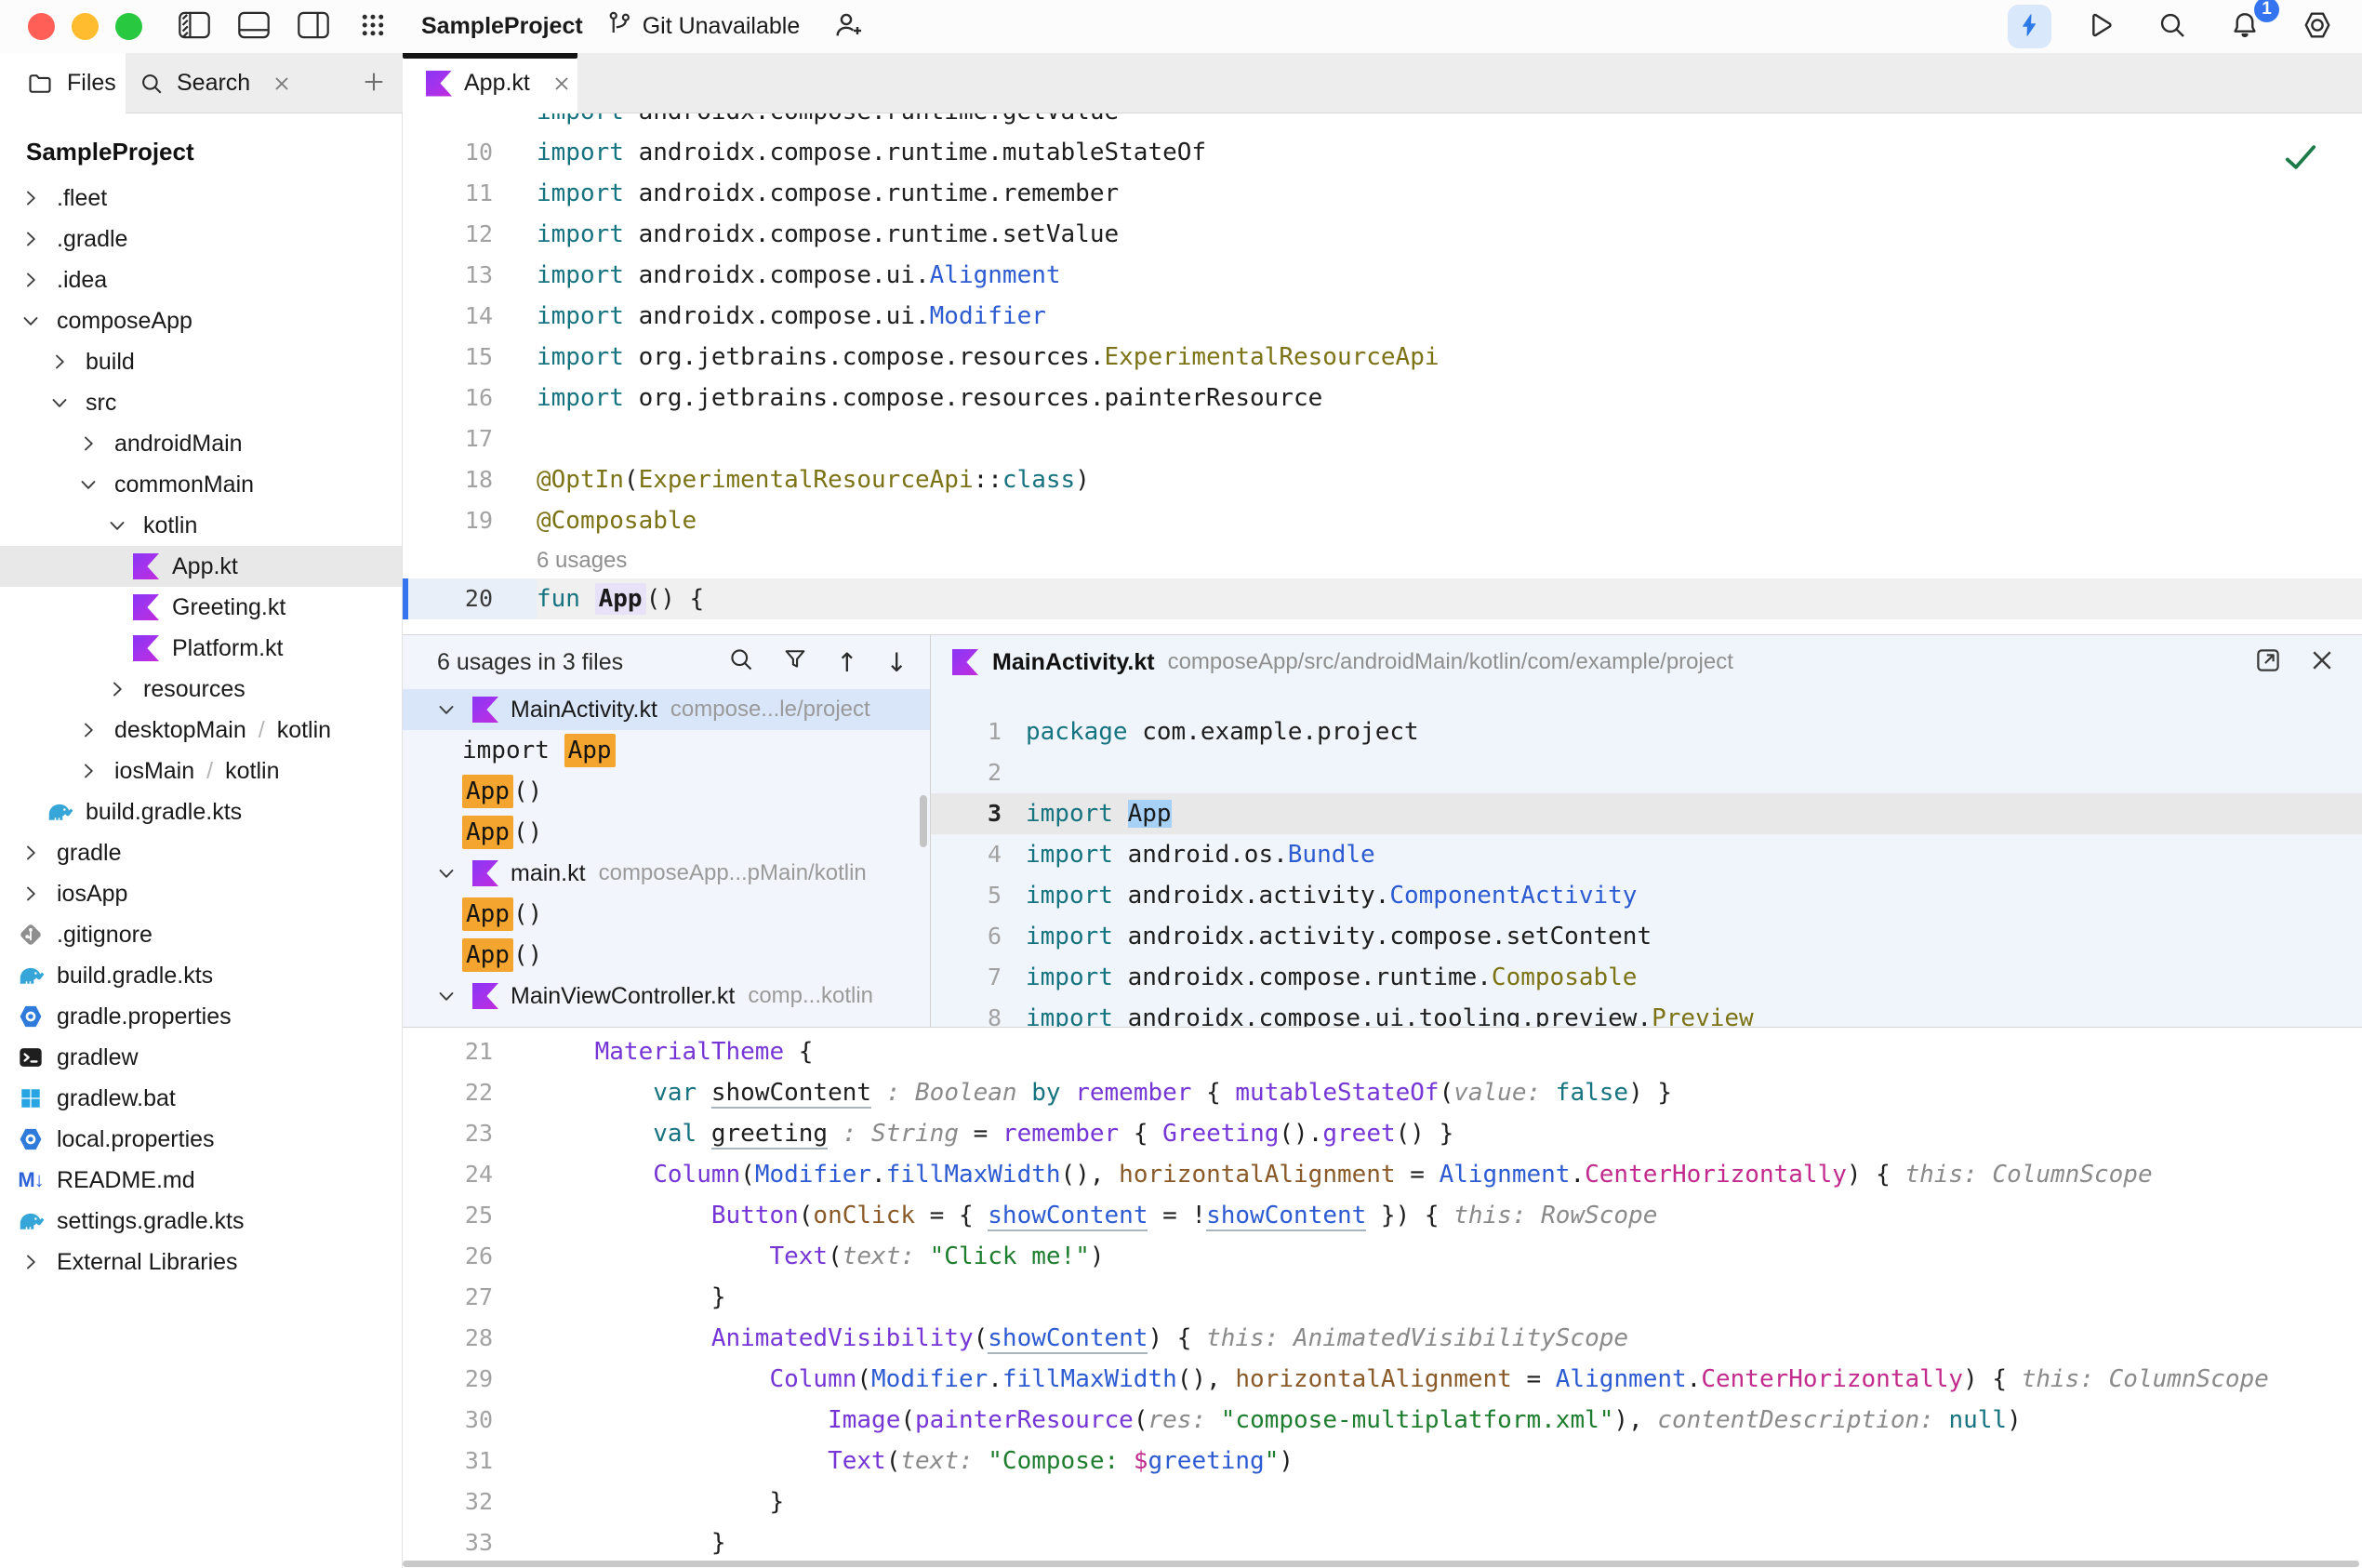 Image resolution: width=2362 pixels, height=1568 pixels. I want to click on code-line: 27 }, so click(1382, 1297).